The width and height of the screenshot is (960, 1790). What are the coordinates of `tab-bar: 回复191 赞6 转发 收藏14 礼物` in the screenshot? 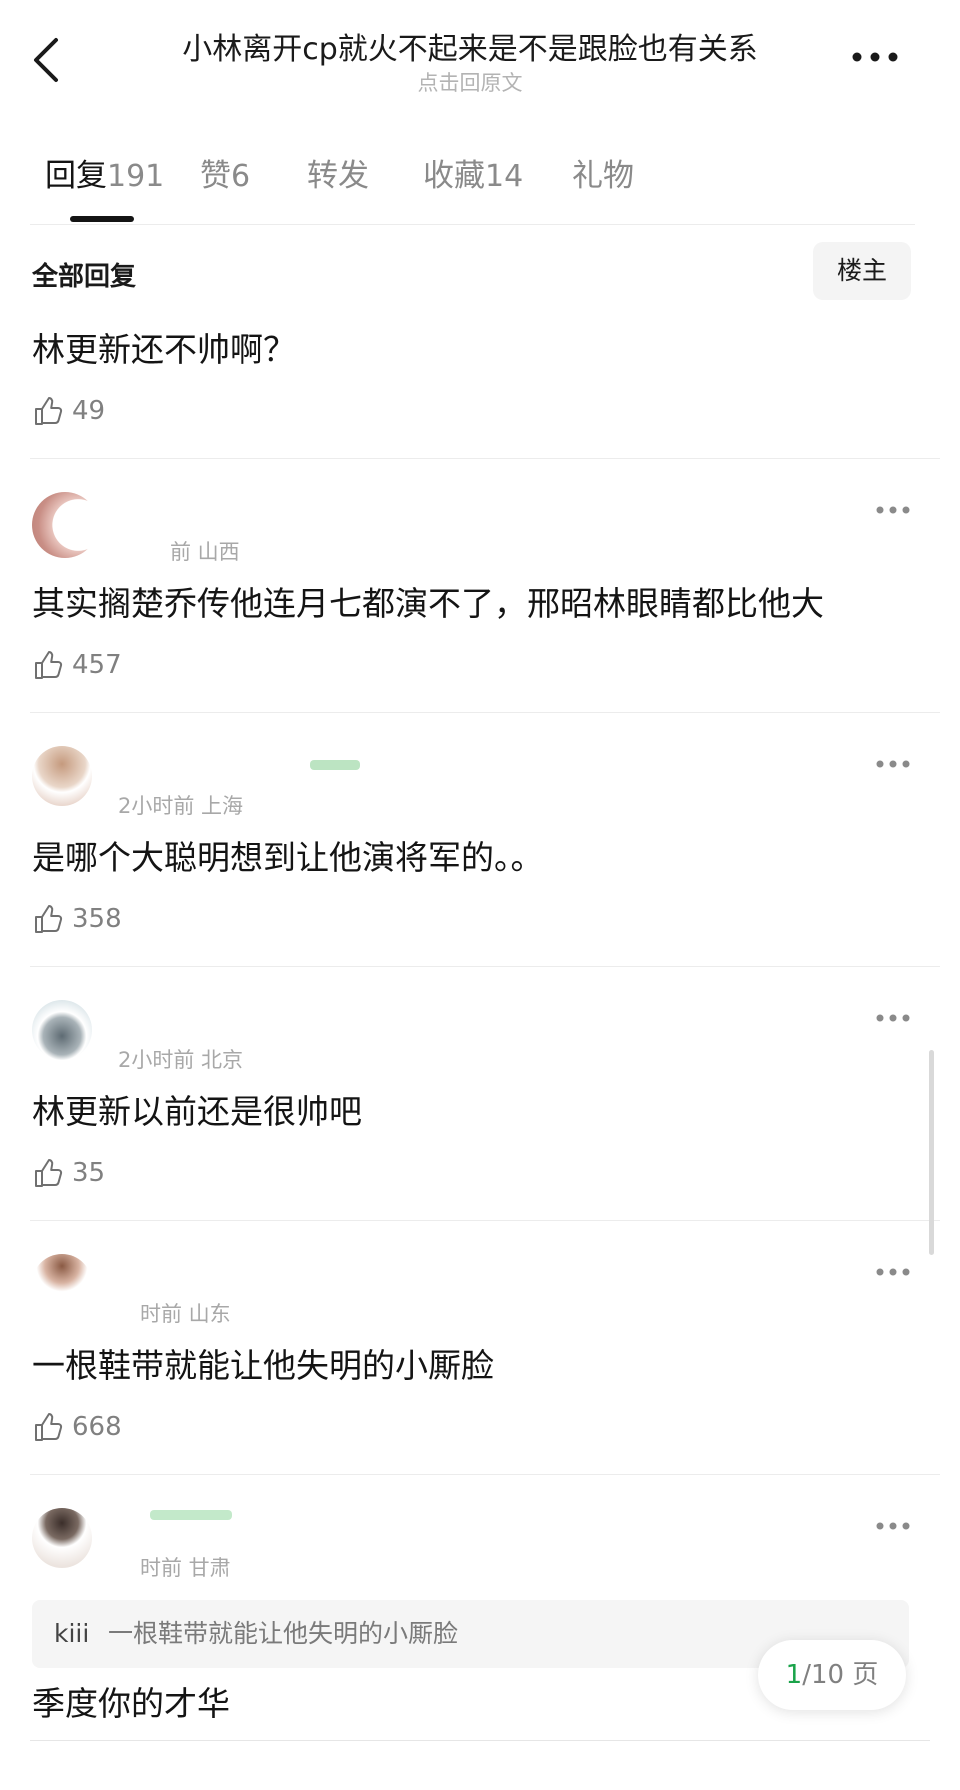 It's located at (480, 190).